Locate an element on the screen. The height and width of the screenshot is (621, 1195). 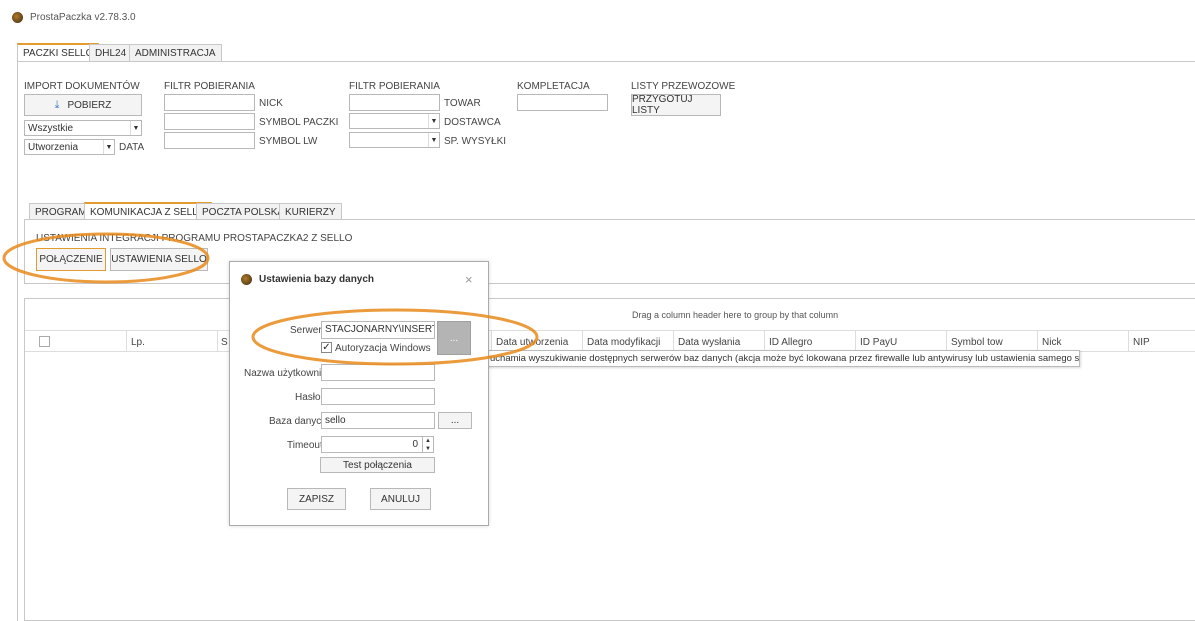
close-icon: × is located at coordinates (469, 279).